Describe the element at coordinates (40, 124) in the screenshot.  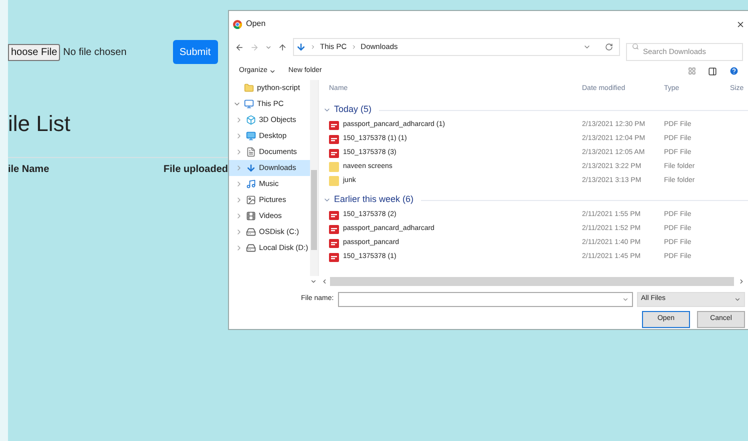
I see `page-heading: ile List` at that location.